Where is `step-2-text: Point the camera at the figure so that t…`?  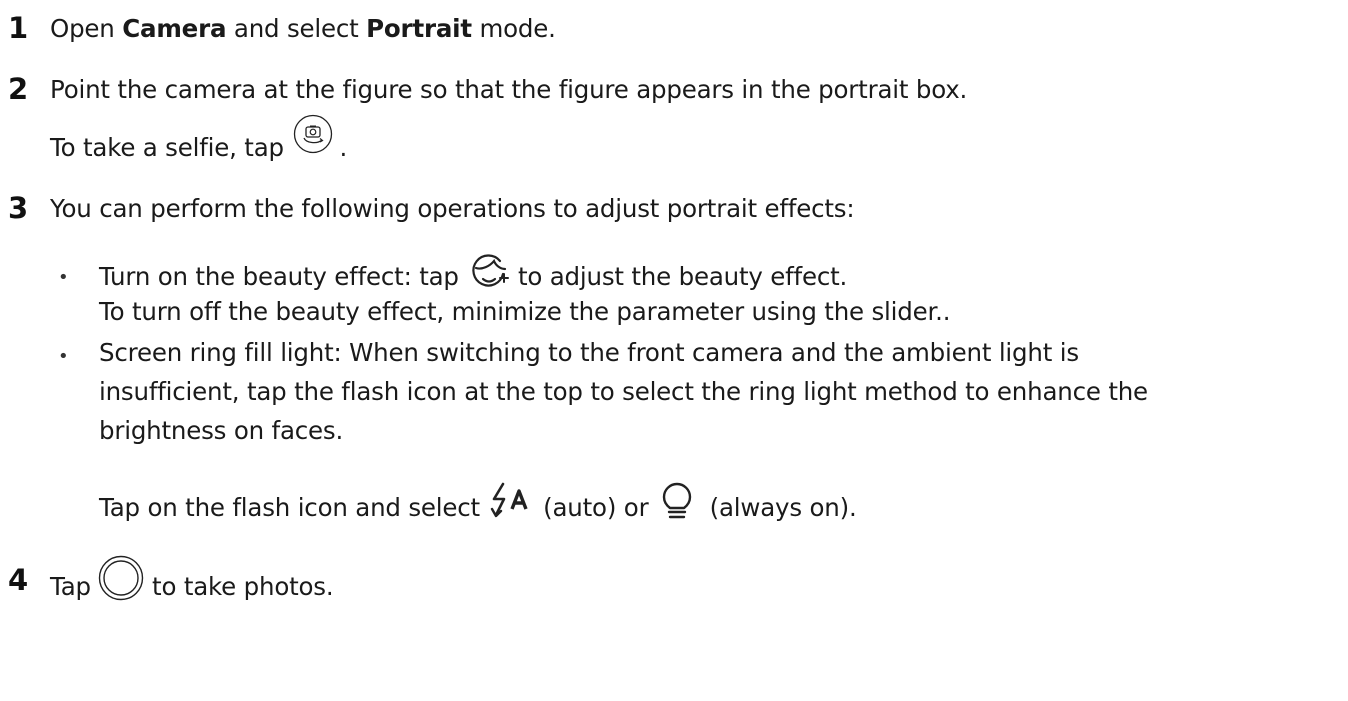
step-2-text: Point the camera at the figure so that t… is located at coordinates (509, 89).